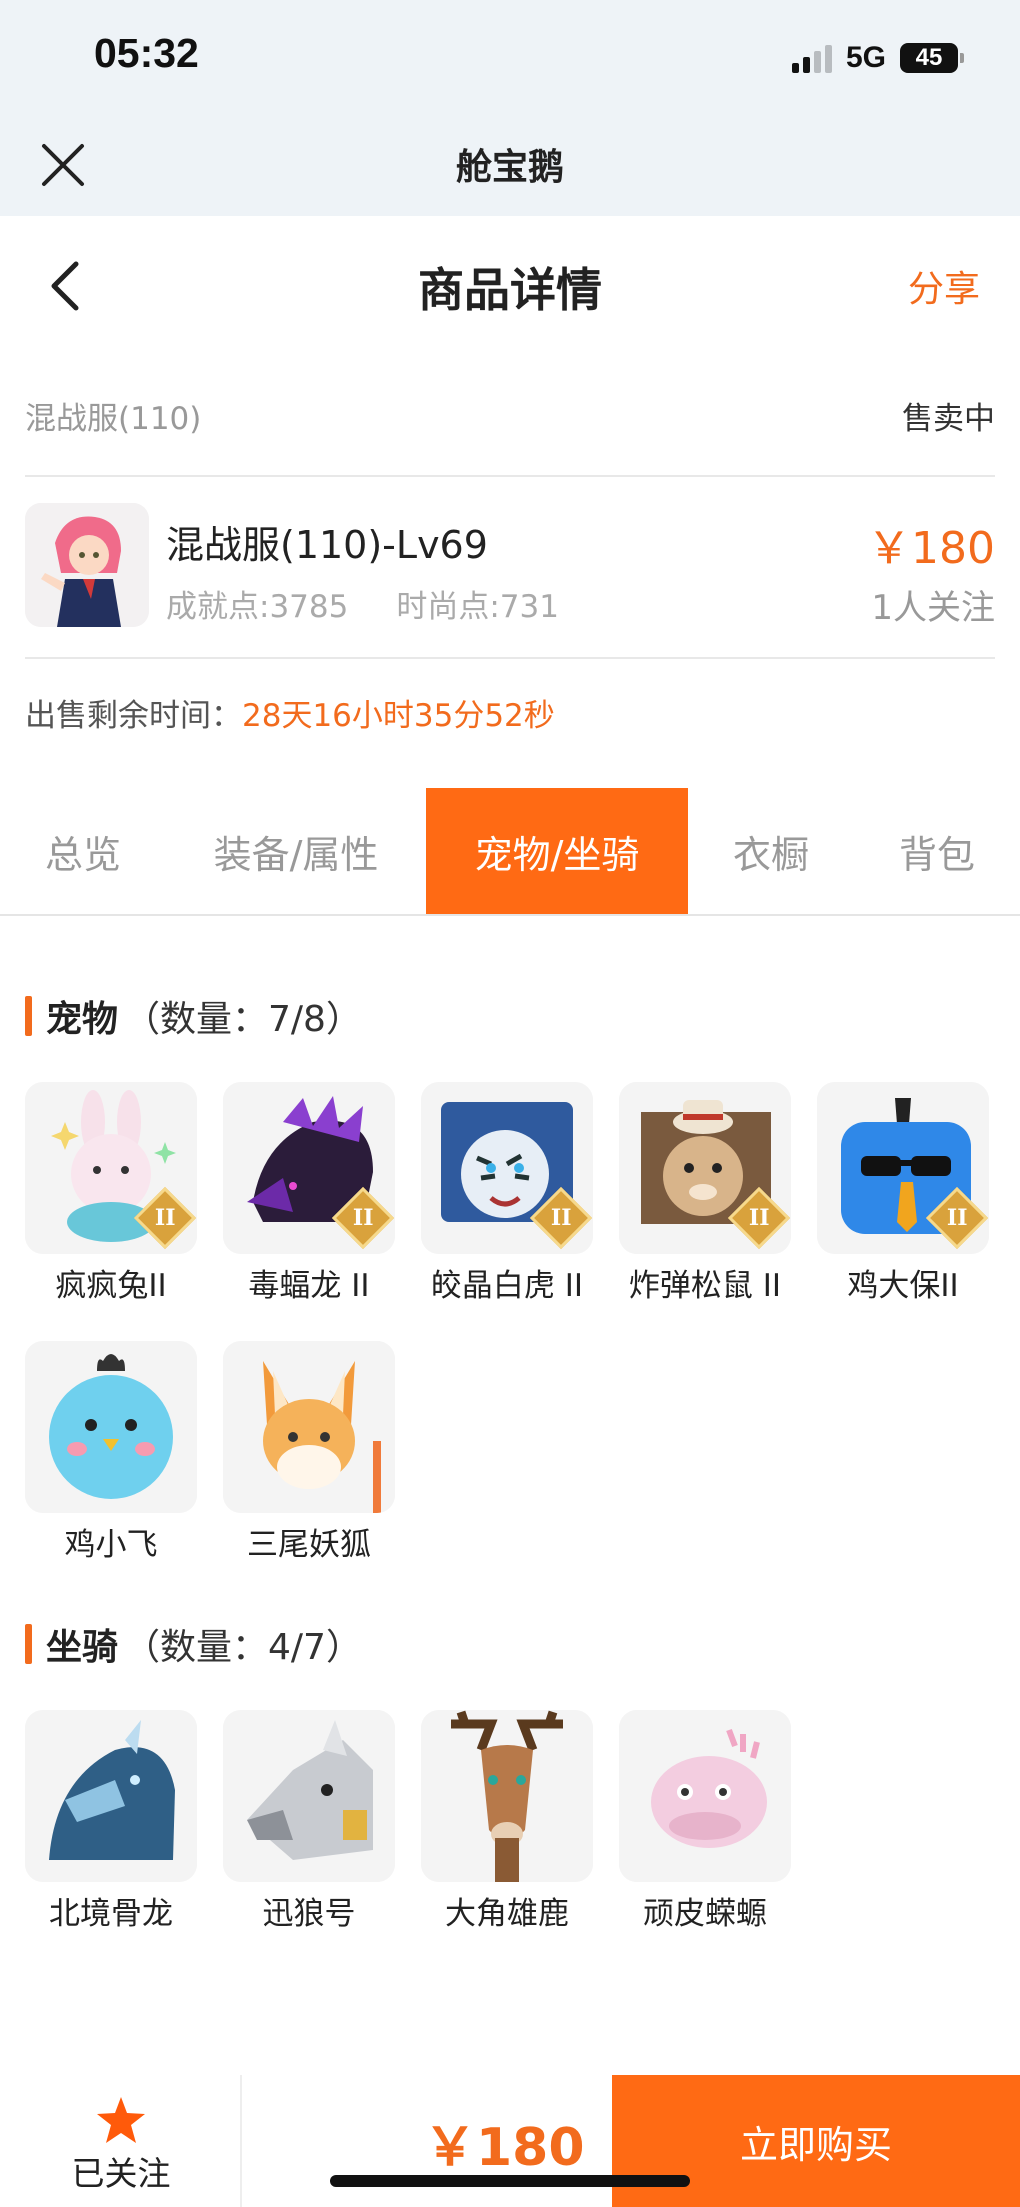 The width and height of the screenshot is (1020, 2207). I want to click on pet-item: 三尾妖狐, so click(309, 1452).